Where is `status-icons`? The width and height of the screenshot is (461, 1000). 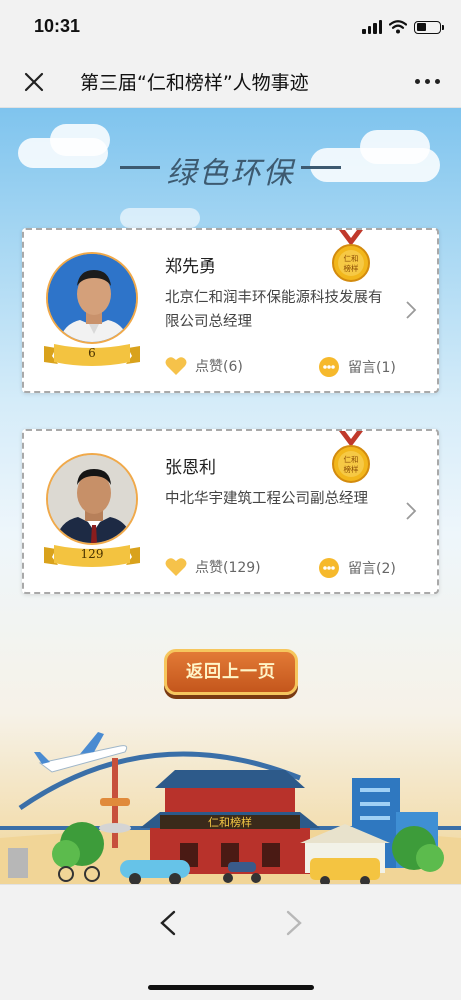
status-icons is located at coordinates (403, 27).